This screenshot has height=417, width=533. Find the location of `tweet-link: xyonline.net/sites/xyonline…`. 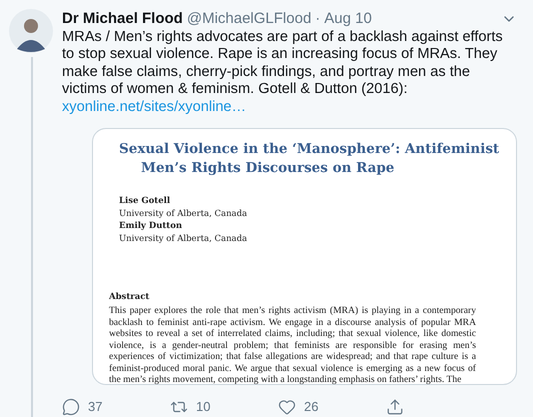

tweet-link: xyonline.net/sites/xyonline… is located at coordinates (289, 107).